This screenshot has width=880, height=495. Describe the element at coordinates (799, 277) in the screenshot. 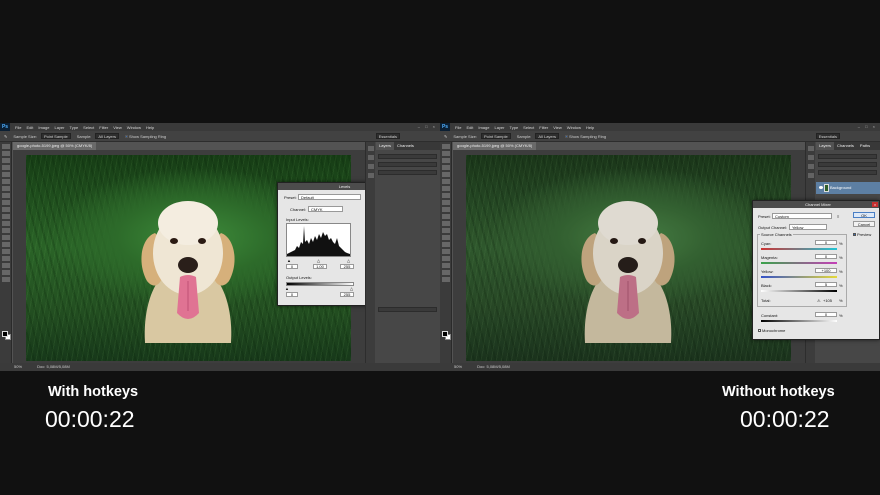

I see `yellow-slider` at that location.